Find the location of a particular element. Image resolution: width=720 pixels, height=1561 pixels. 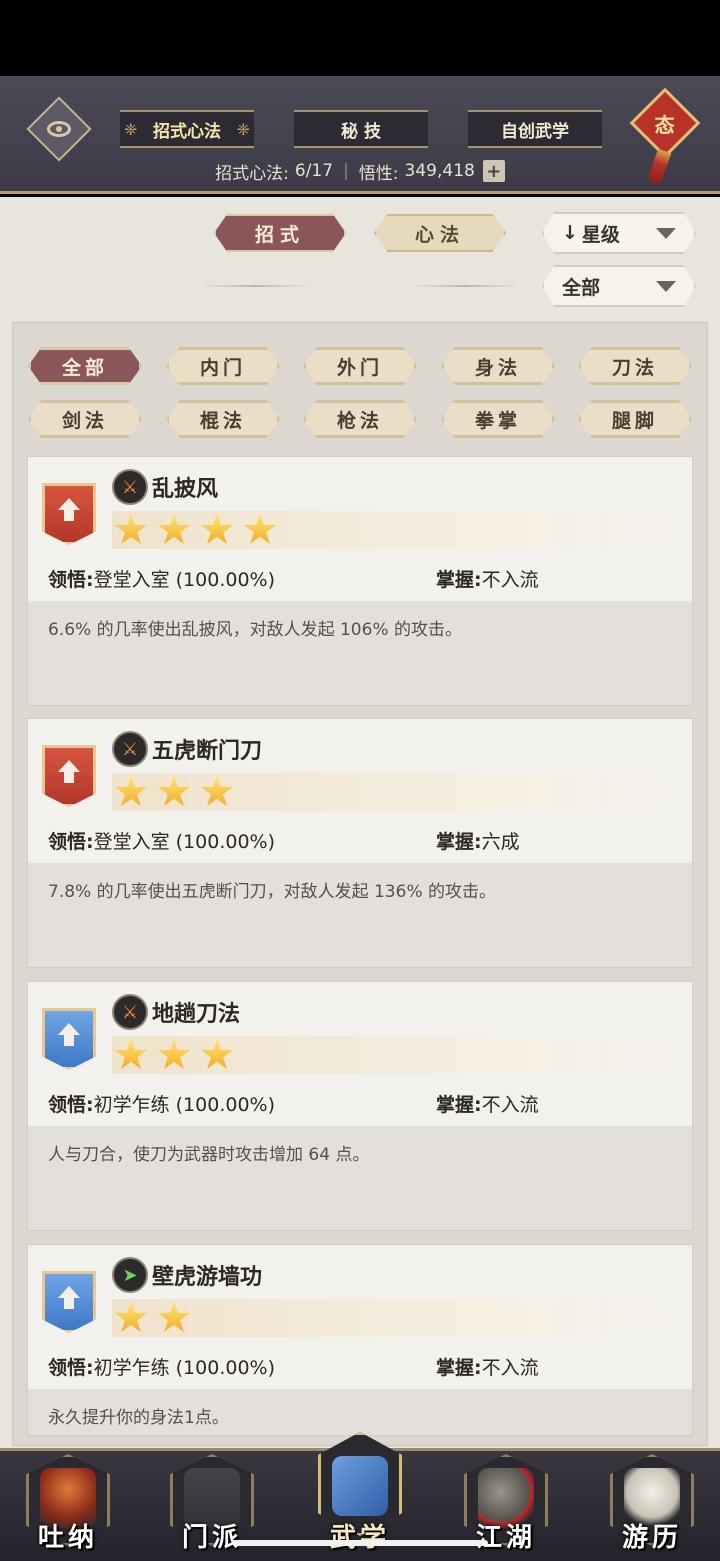

filter-label: 外门 is located at coordinates (359, 367).